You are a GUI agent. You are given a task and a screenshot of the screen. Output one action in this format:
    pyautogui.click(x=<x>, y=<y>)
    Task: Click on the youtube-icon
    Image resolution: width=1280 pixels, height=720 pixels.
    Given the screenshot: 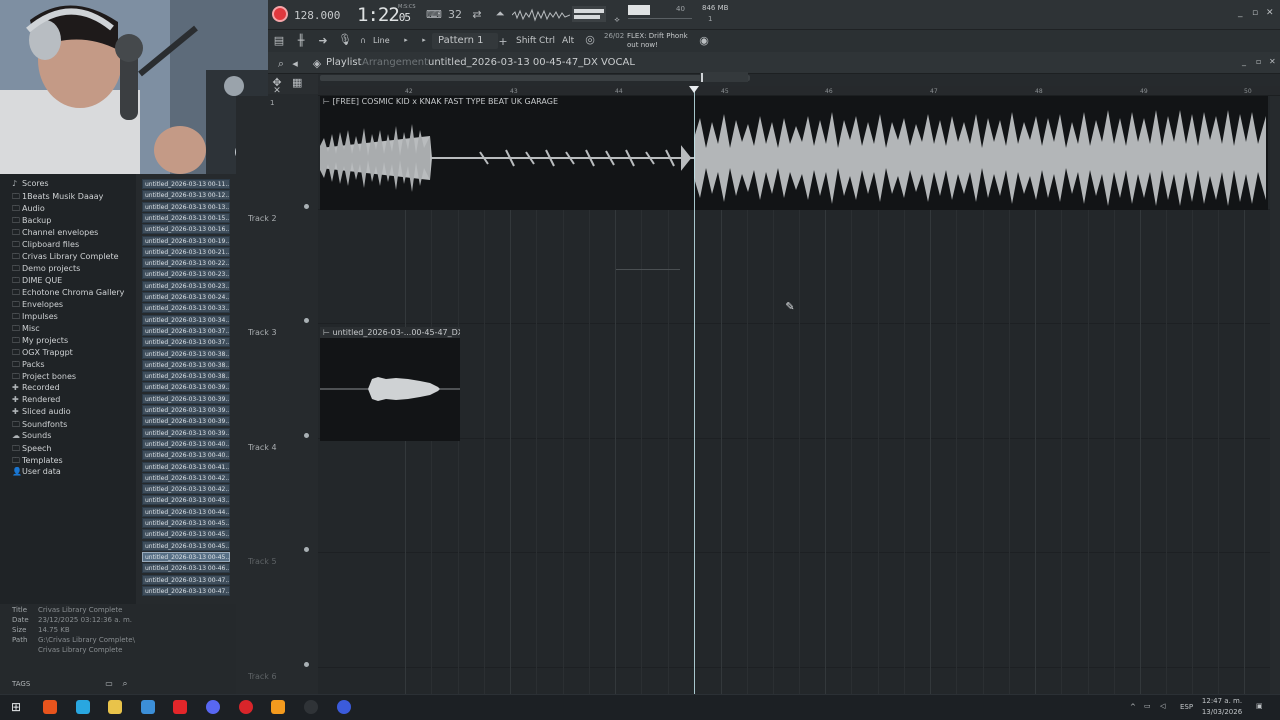 What is the action you would take?
    pyautogui.click(x=180, y=707)
    